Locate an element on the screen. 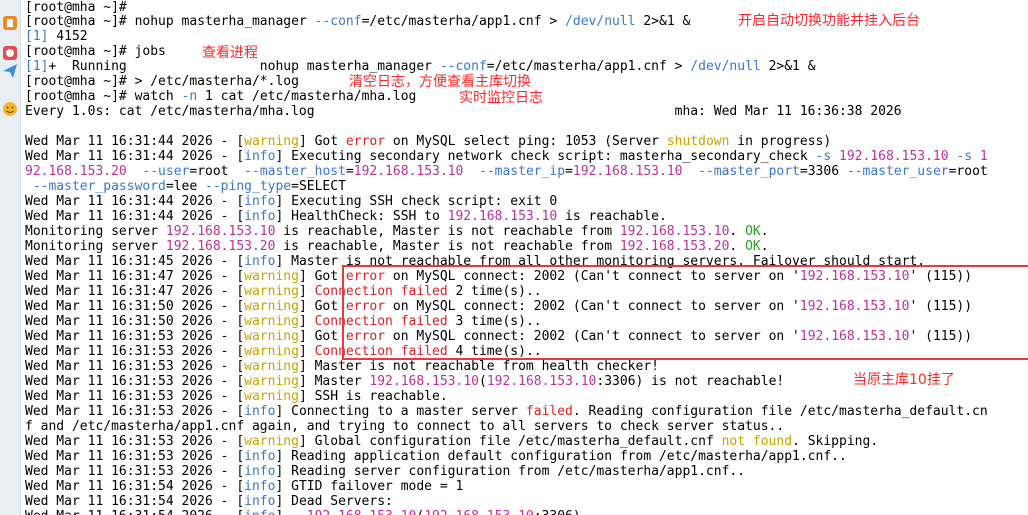 The height and width of the screenshot is (515, 1028). terminal-text-segment: ] Dead Servers: is located at coordinates (334, 501).